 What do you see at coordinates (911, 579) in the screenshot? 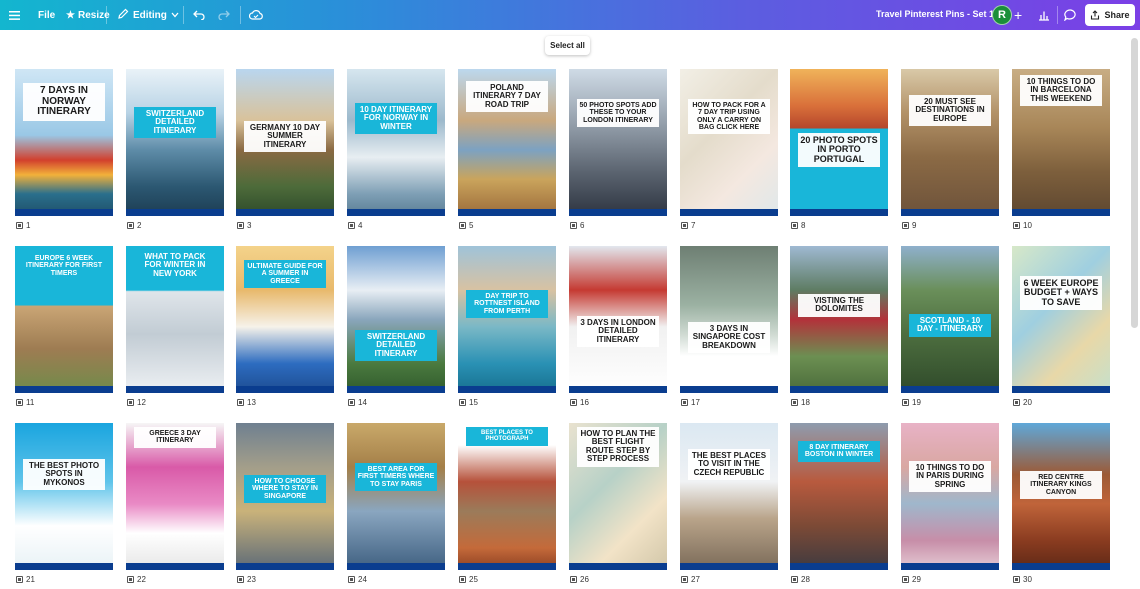
I see `pin-page-number: 29` at bounding box center [911, 579].